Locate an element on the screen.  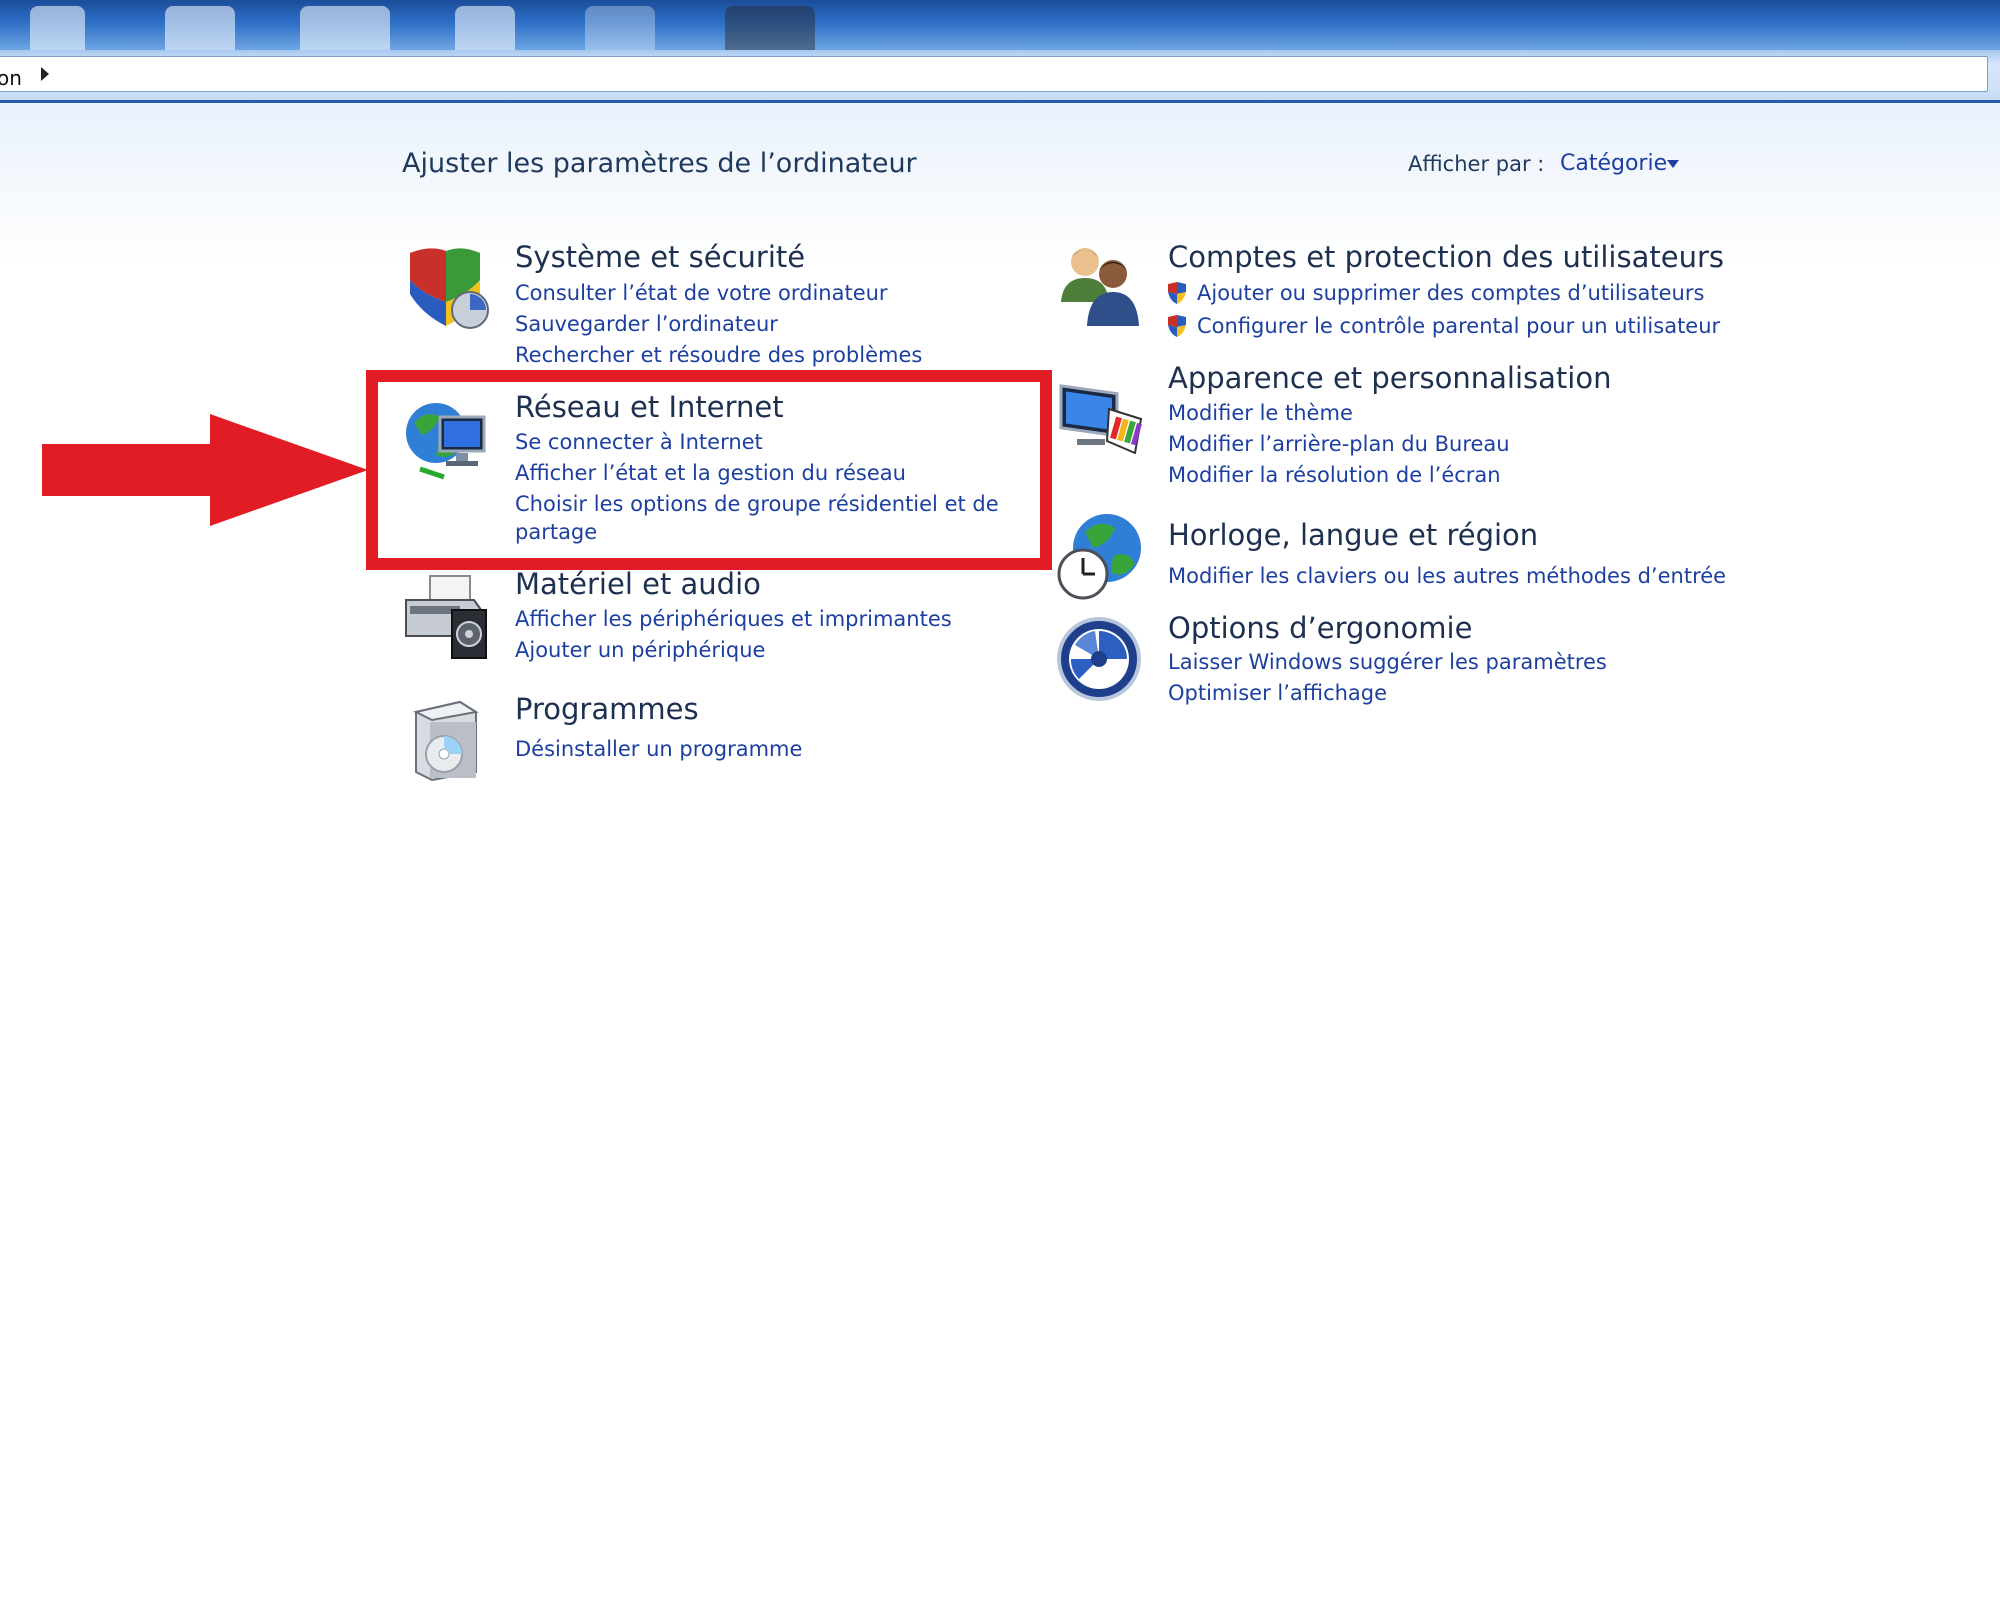
link-troubleshoot: Rechercher et résoudre des problèmes is located at coordinates (718, 355).